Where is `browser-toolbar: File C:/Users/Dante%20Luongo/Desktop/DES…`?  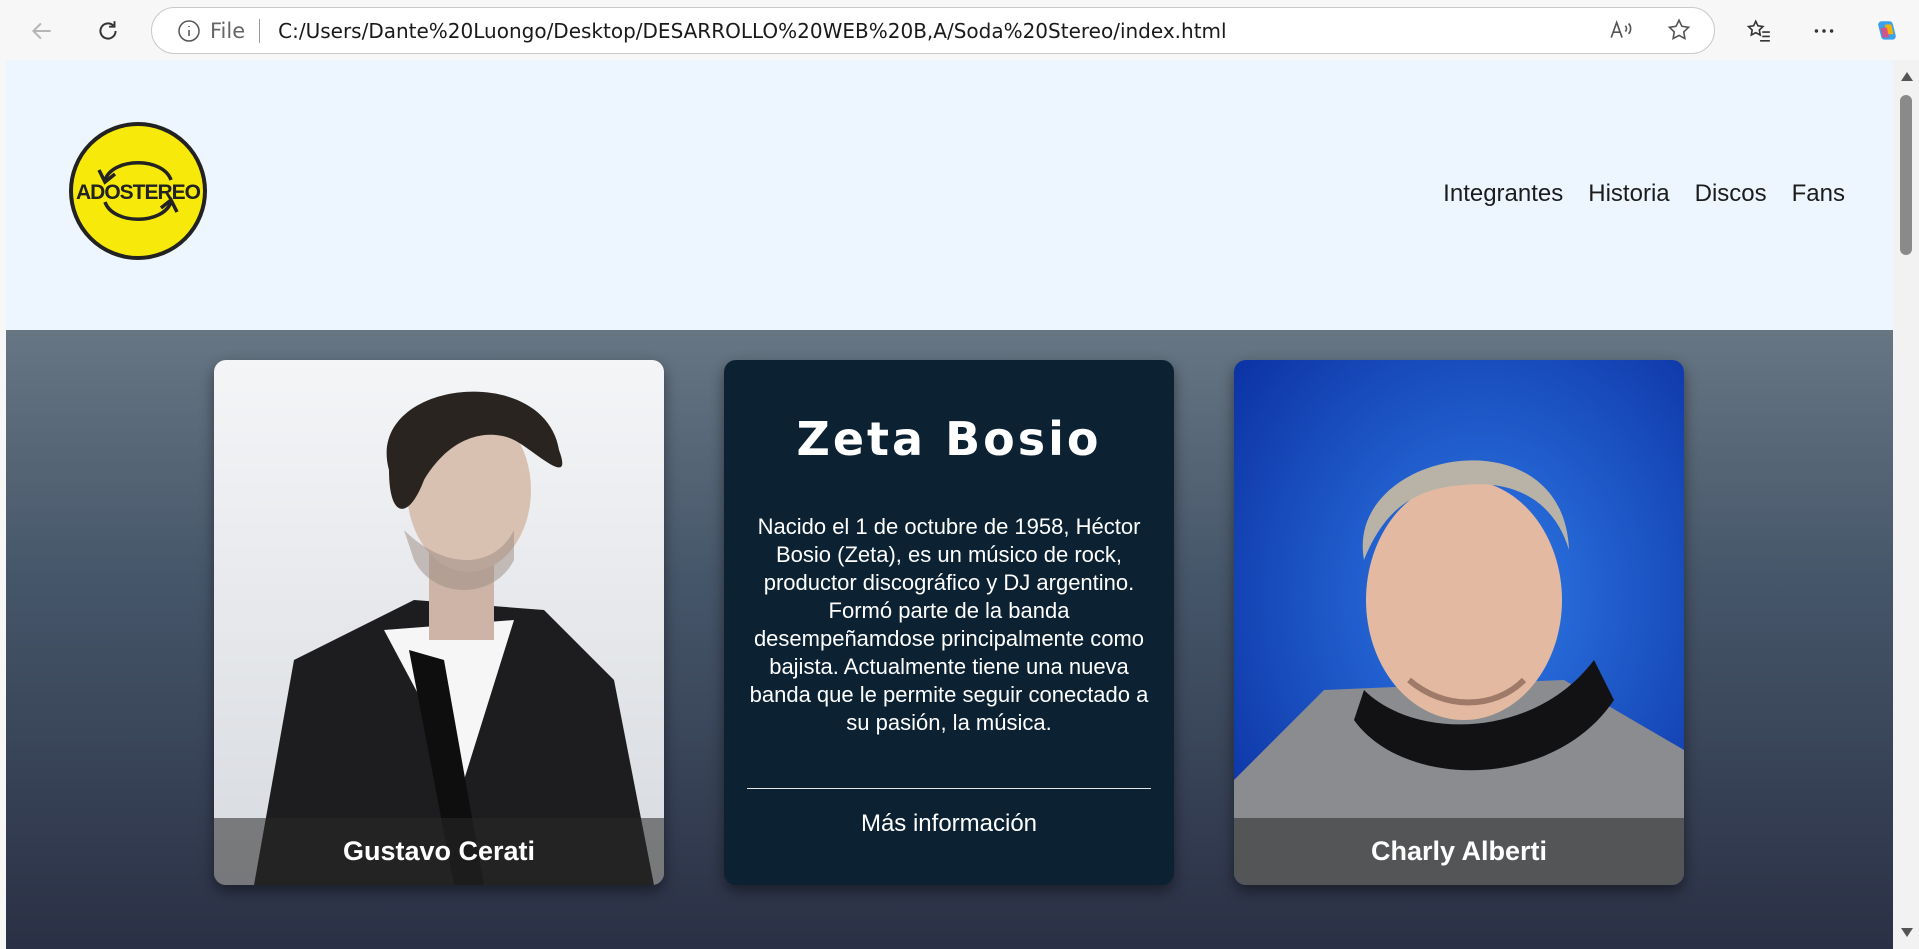 browser-toolbar: File C:/Users/Dante%20Luongo/Desktop/DES… is located at coordinates (959, 30).